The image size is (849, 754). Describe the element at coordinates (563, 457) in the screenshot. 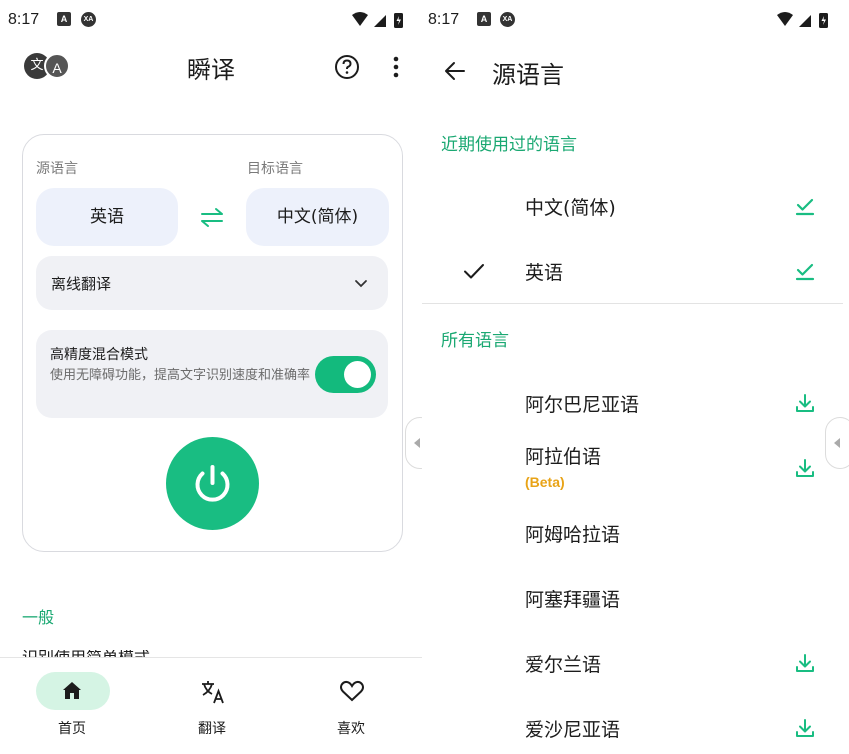

I see `language-name: 阿拉伯语` at that location.